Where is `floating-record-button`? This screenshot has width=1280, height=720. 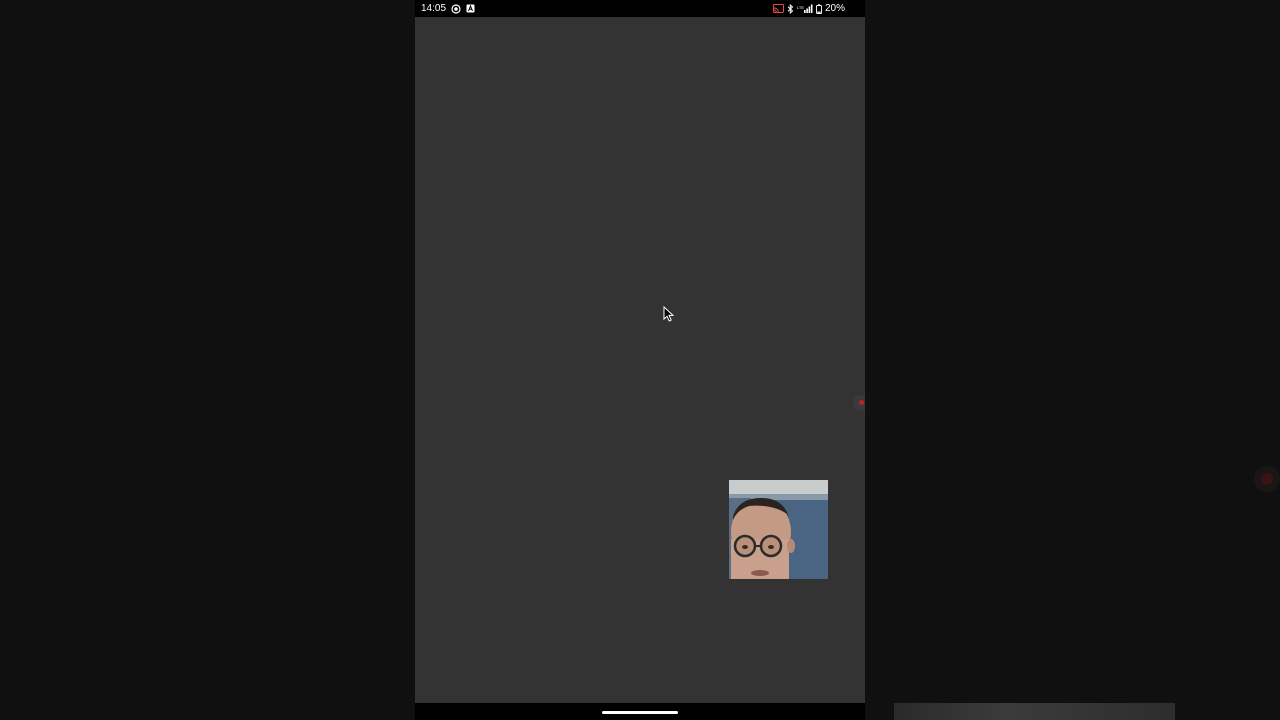 floating-record-button is located at coordinates (1267, 479).